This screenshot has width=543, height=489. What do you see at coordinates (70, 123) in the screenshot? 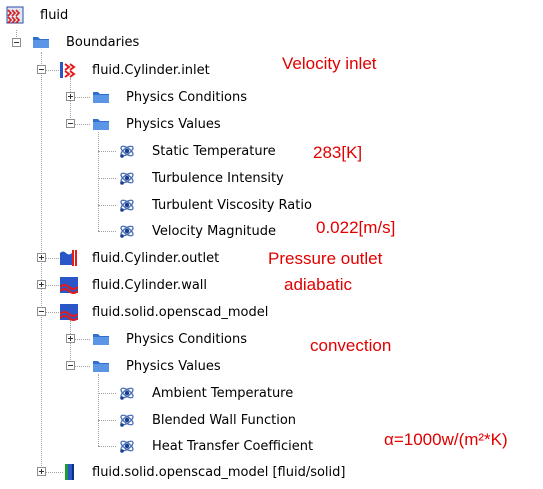
I see `collapse-inlet-physics-values-toggle` at bounding box center [70, 123].